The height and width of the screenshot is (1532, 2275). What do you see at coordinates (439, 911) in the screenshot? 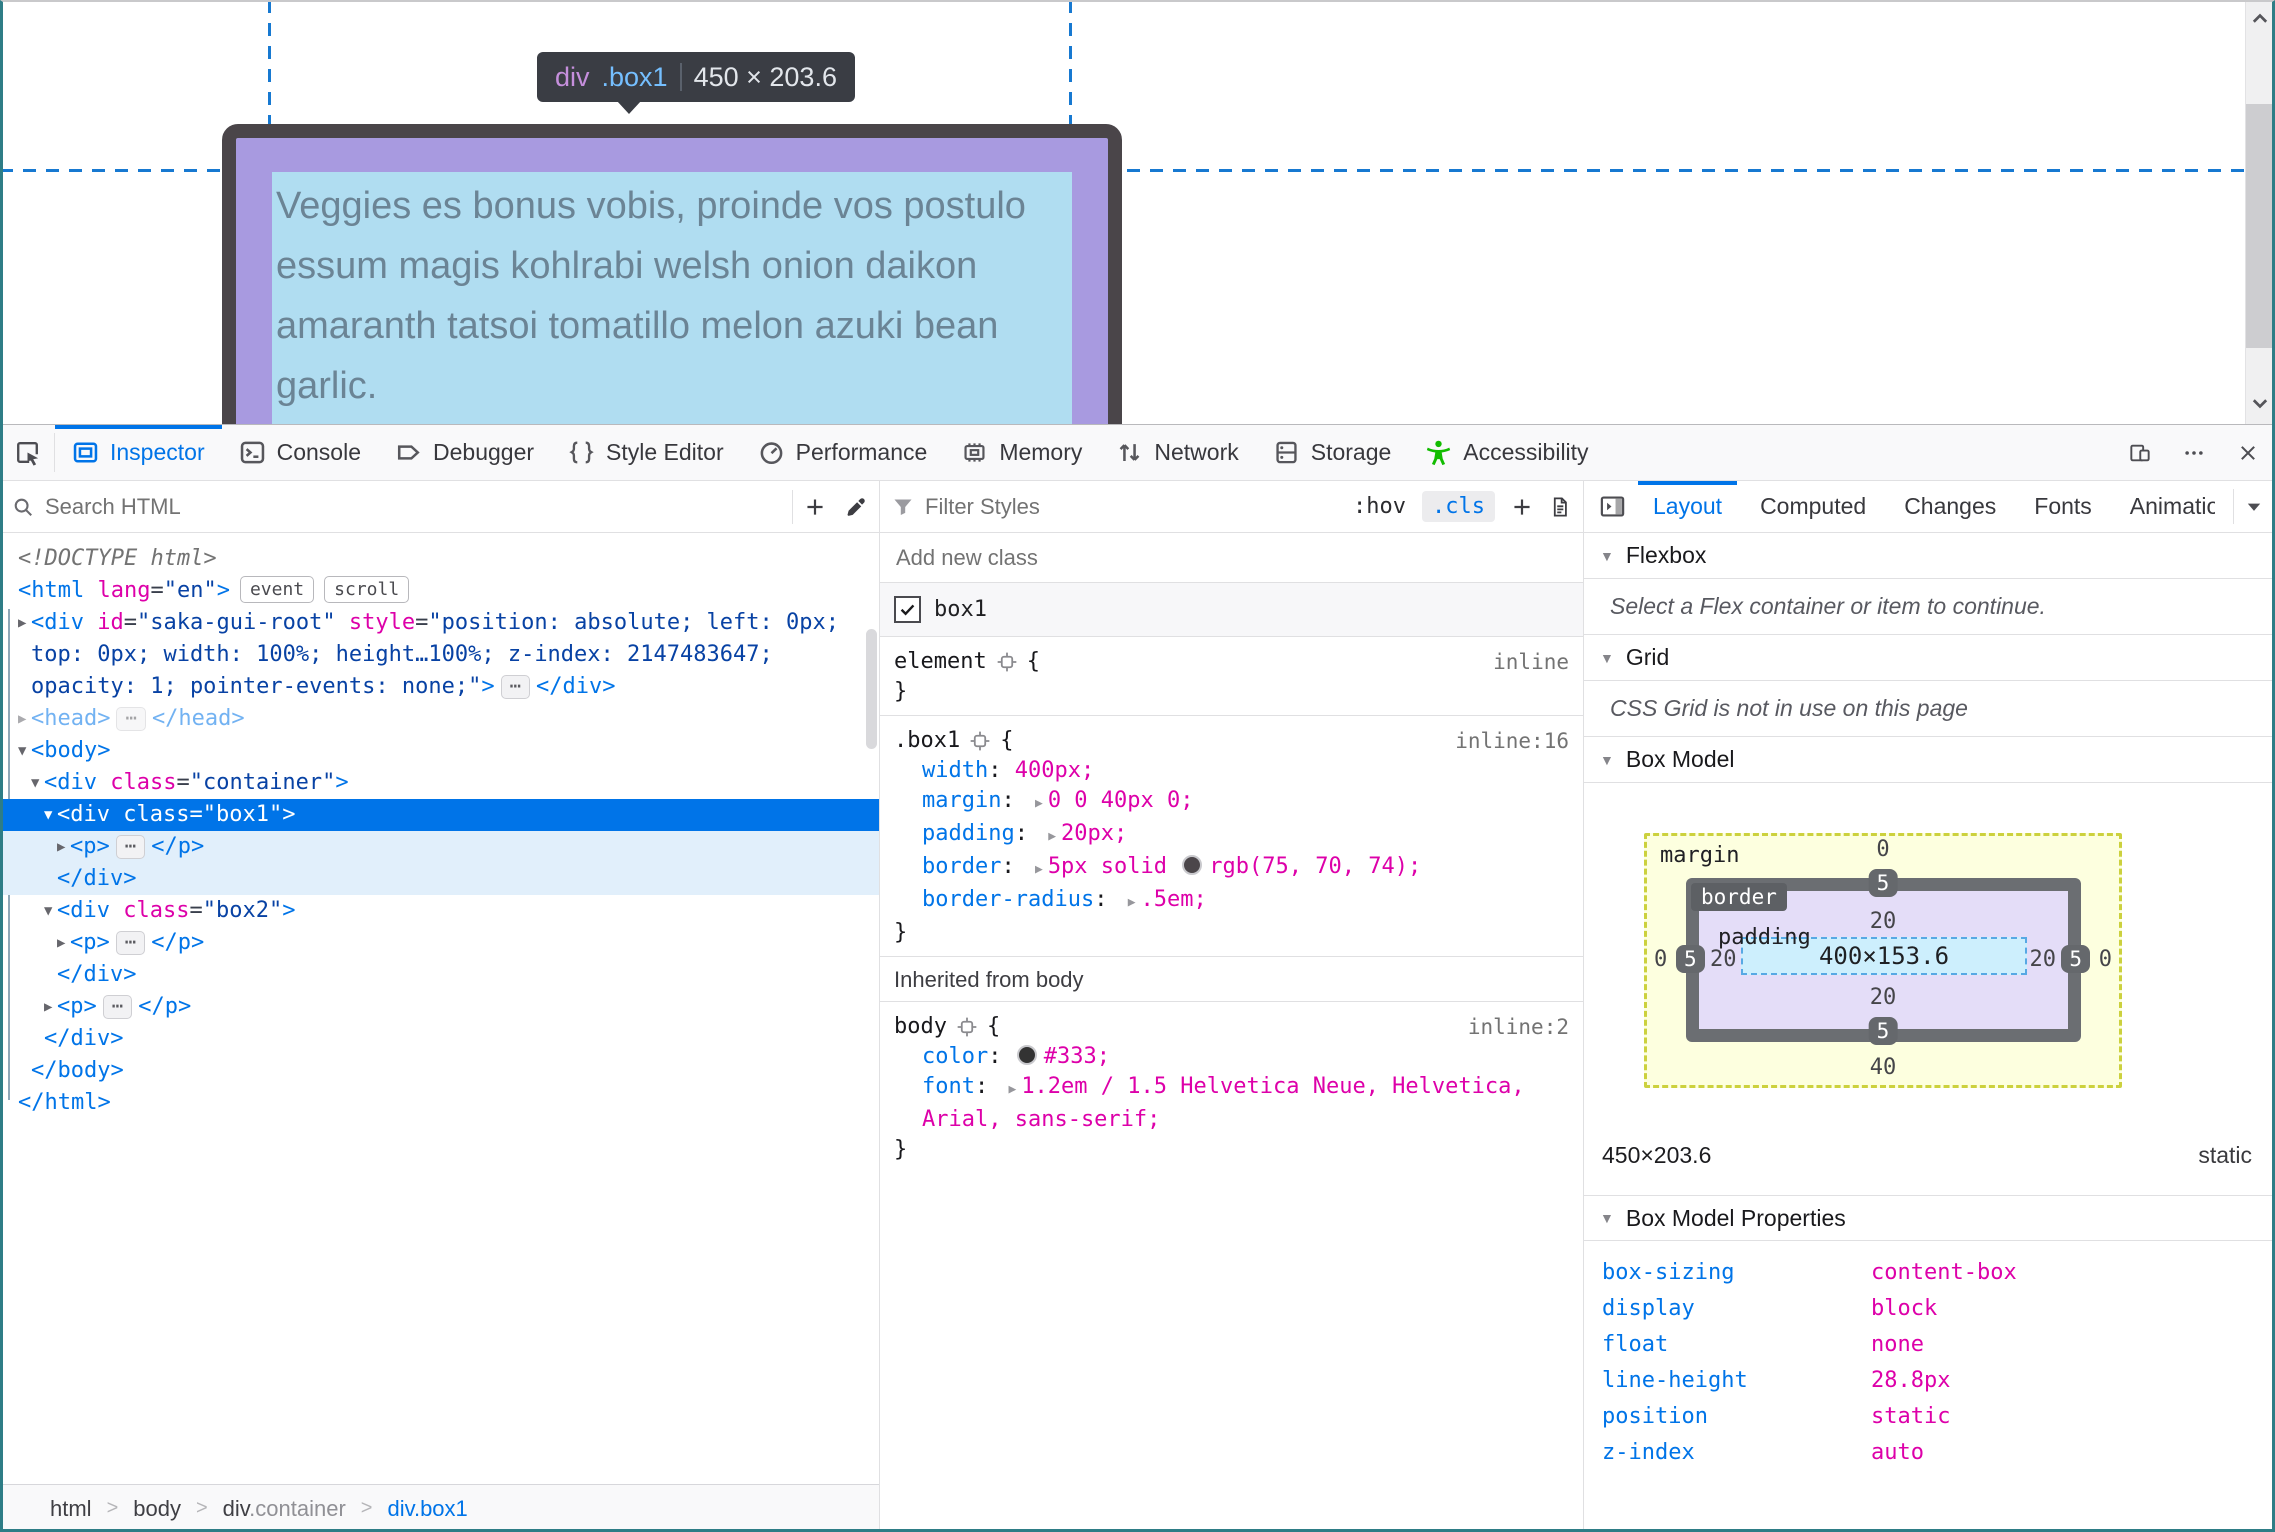
I see `markup-row: ▼ <div class="box2">` at bounding box center [439, 911].